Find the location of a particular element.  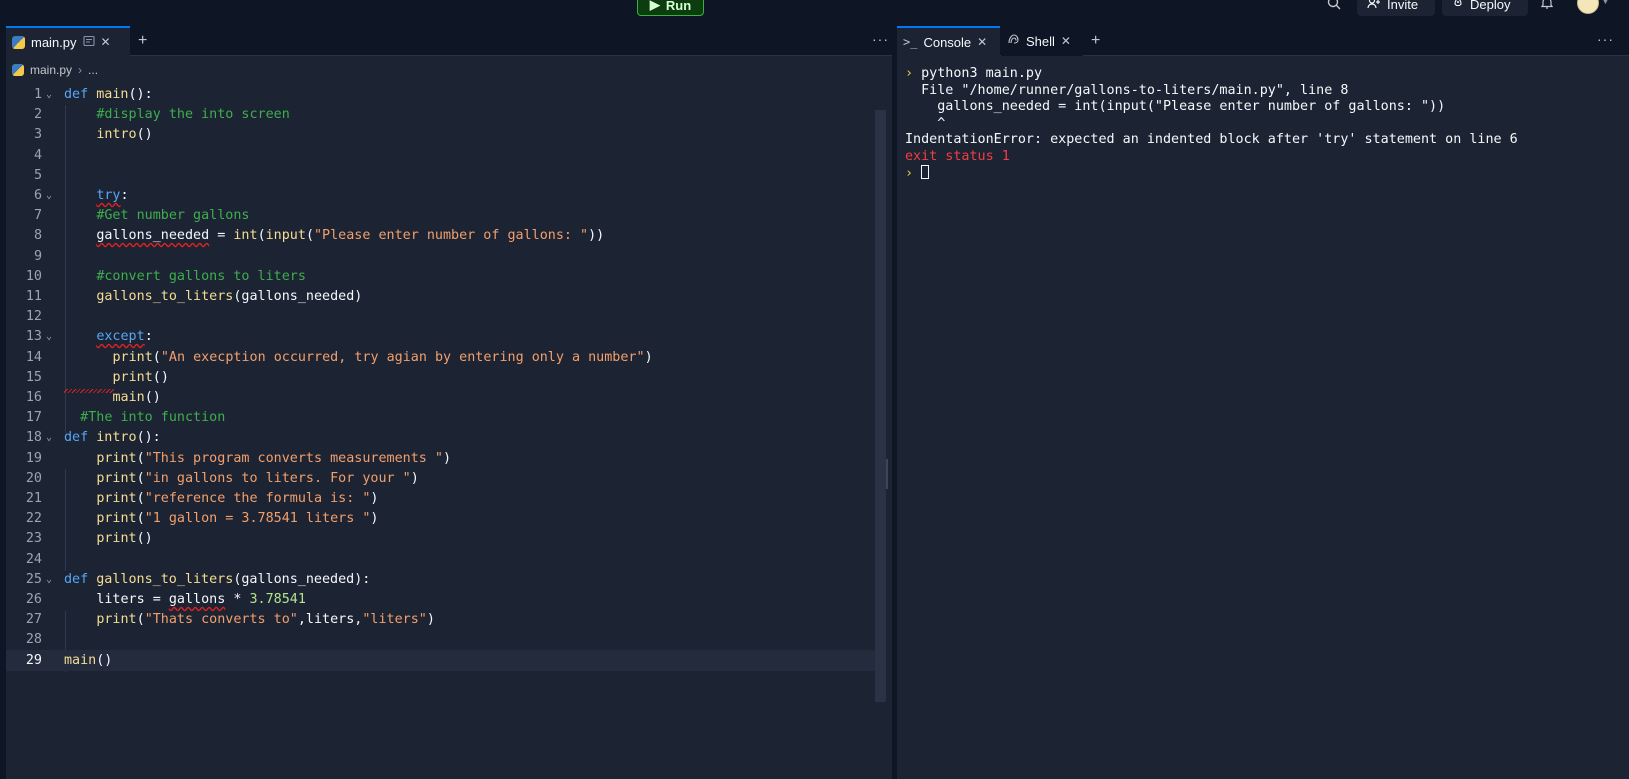

markdown-preview-icon is located at coordinates (88, 42).